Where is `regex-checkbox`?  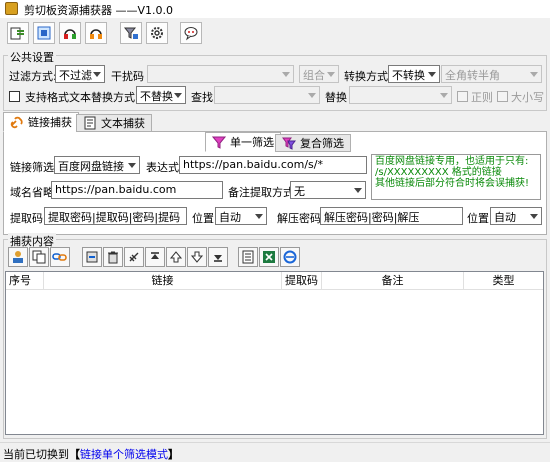 regex-checkbox is located at coordinates (462, 96).